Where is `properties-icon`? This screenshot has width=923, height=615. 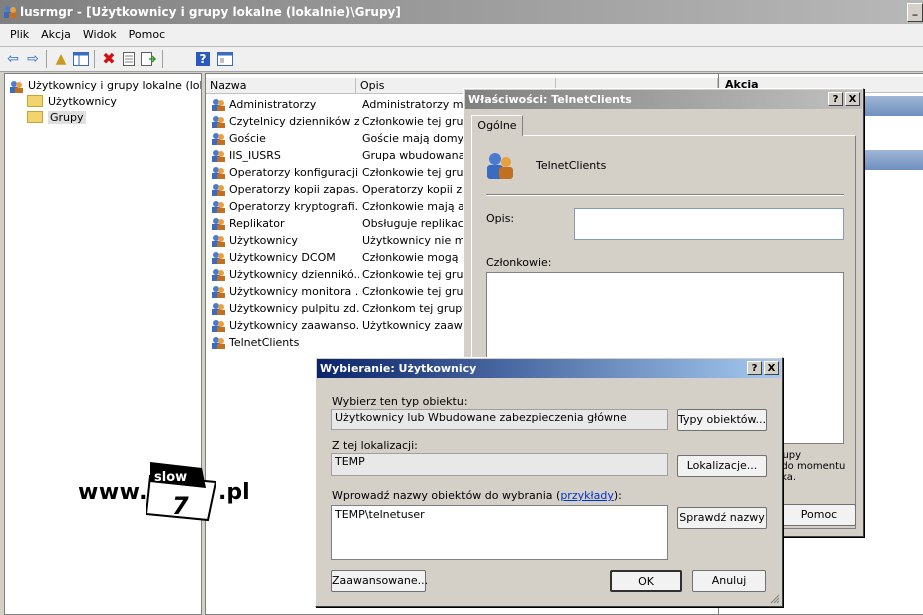
properties-icon is located at coordinates (129, 59).